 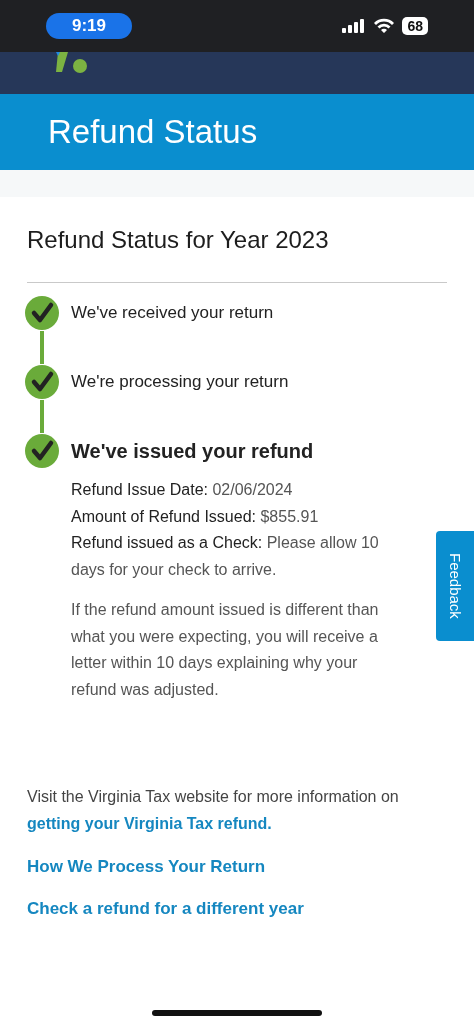 What do you see at coordinates (225, 556) in the screenshot?
I see `detail-text: Refund issued as a Check: Please allow 10 days for your check to arrive.` at bounding box center [225, 556].